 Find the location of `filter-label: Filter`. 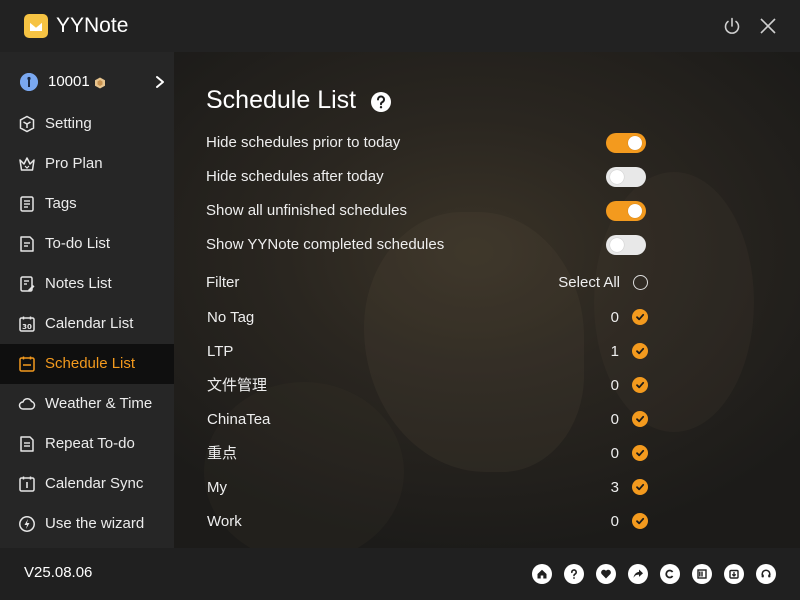

filter-label: Filter is located at coordinates (223, 282).